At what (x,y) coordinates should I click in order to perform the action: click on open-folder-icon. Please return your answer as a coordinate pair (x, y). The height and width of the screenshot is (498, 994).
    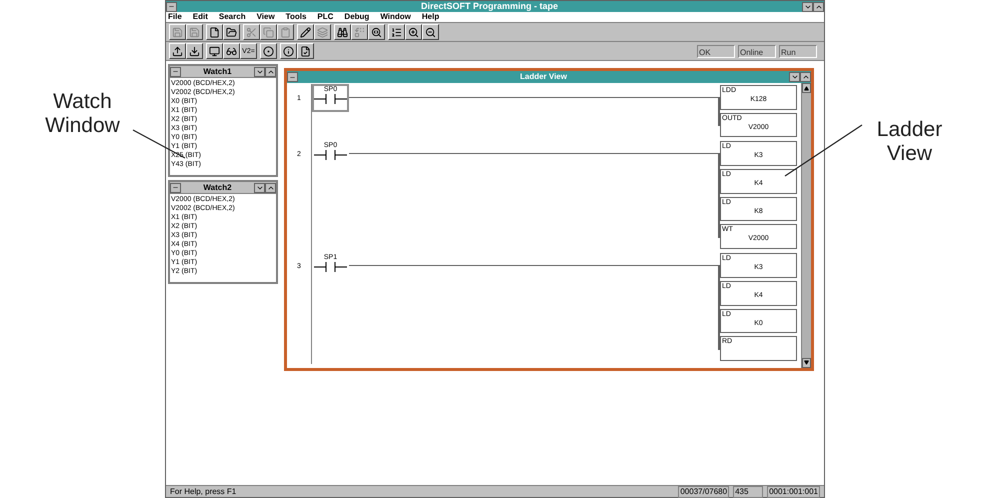
    Looking at the image, I should click on (231, 32).